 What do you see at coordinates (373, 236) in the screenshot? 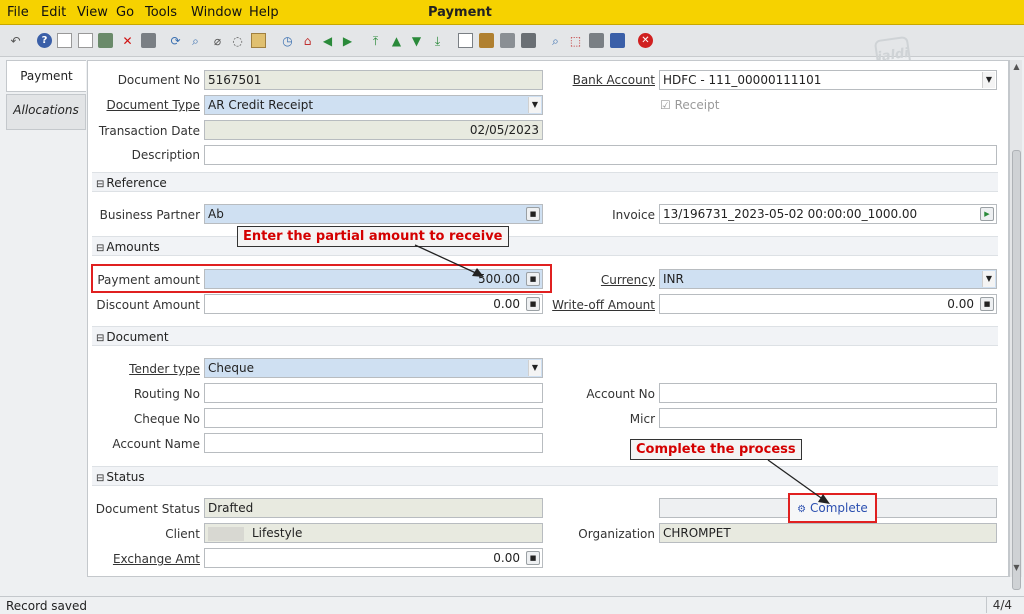
I see `annotation-partial-amount: Enter the partial amount to receive` at bounding box center [373, 236].